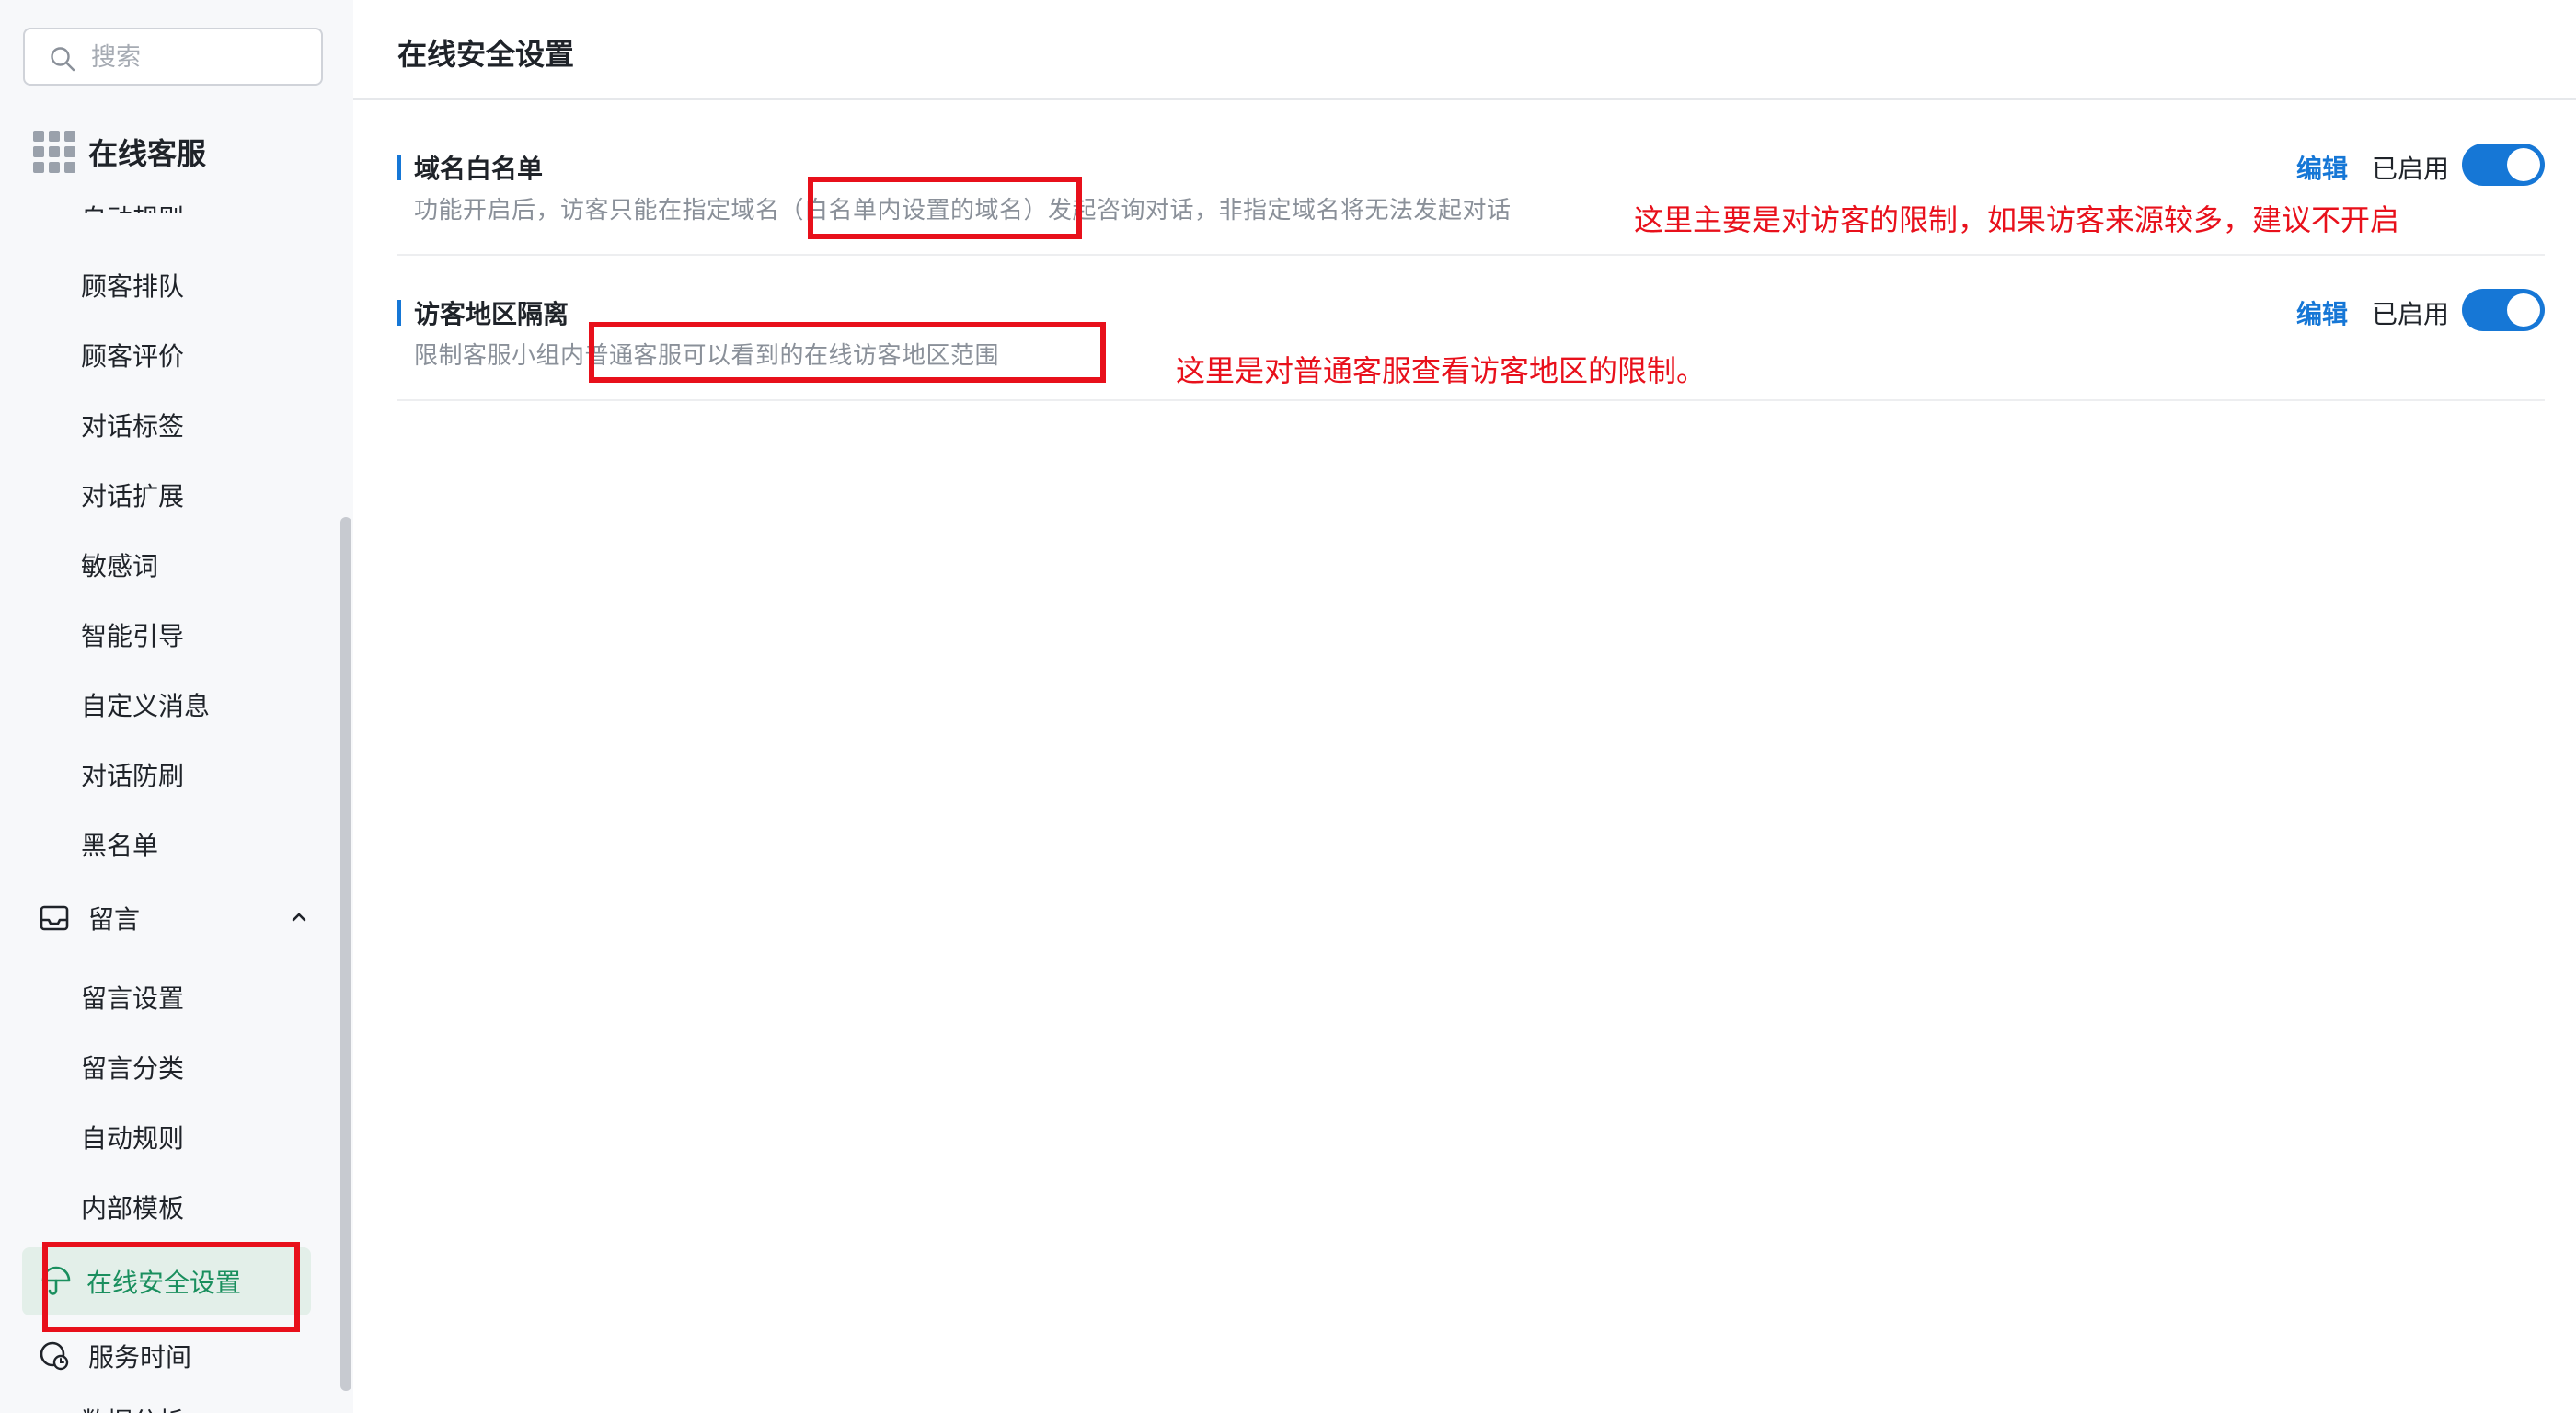 This screenshot has width=2576, height=1413. I want to click on search-input, so click(201, 57).